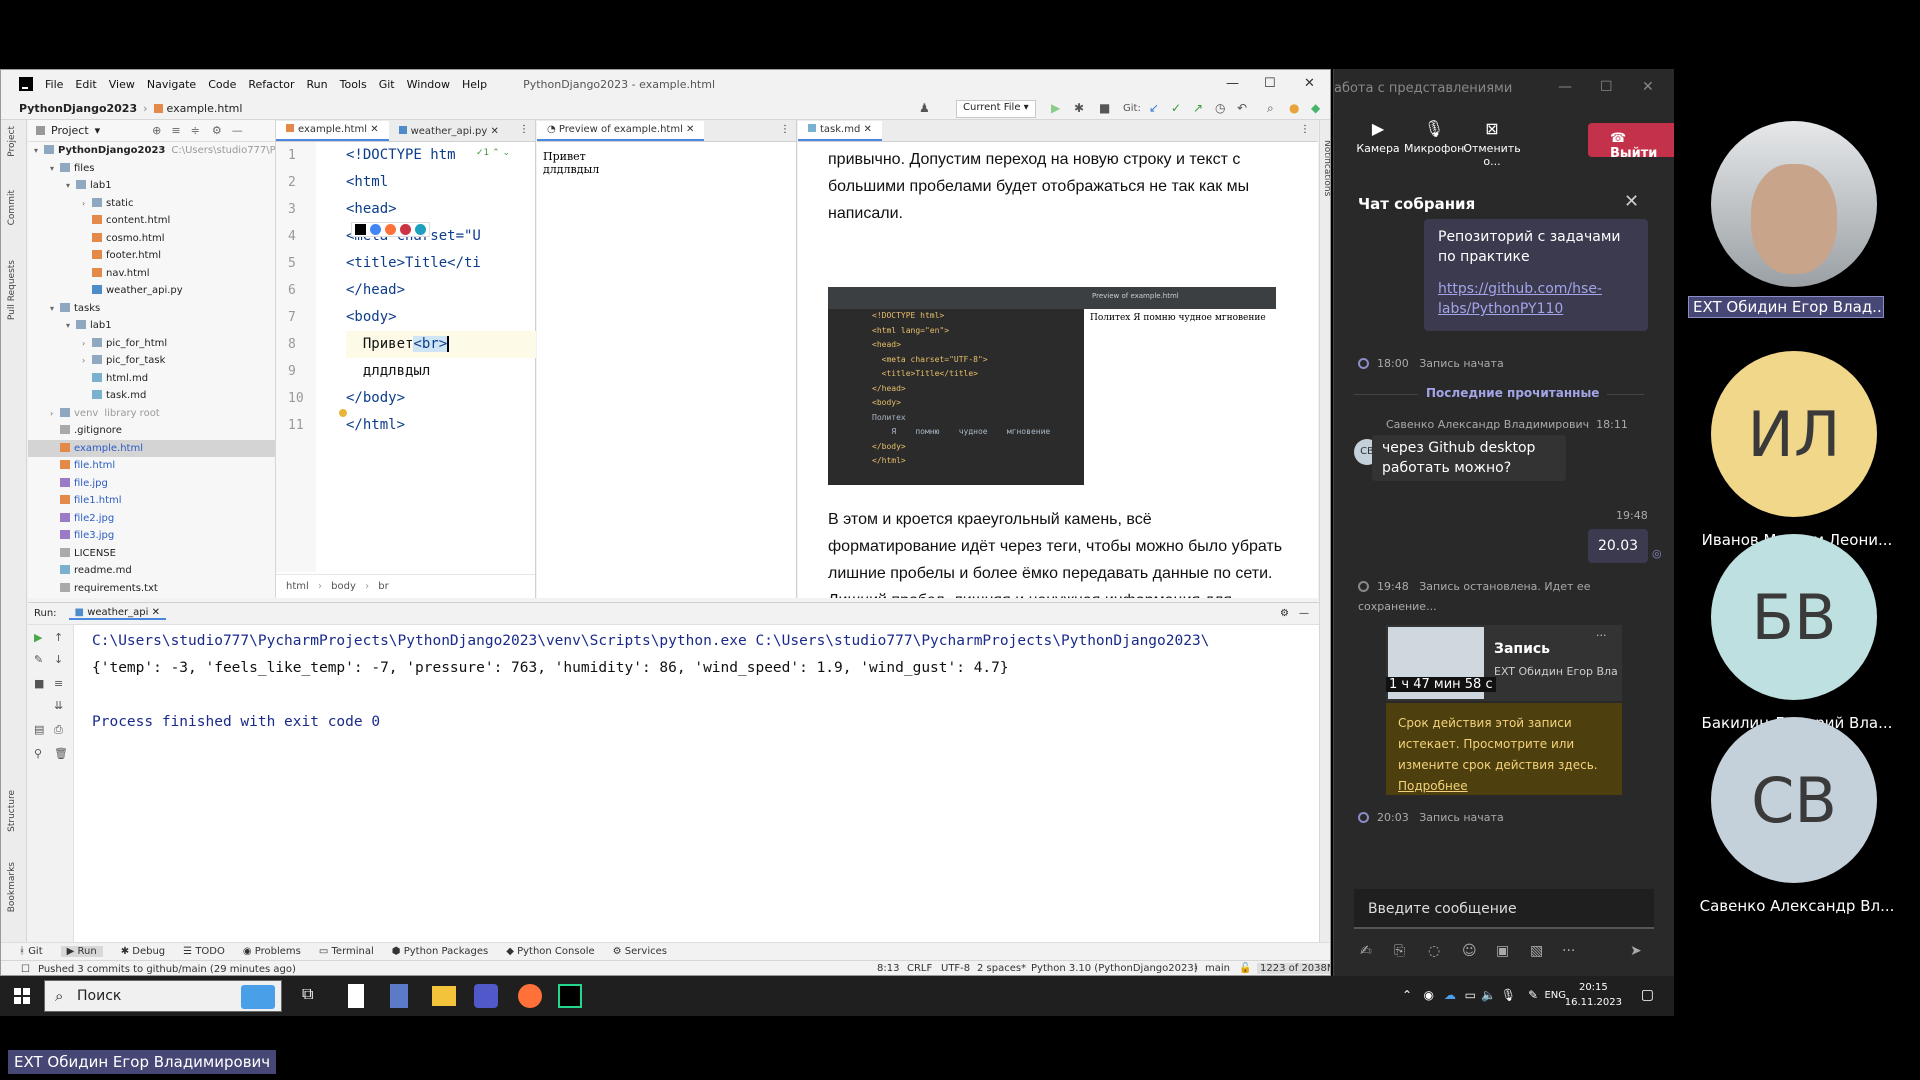  Describe the element at coordinates (12, 290) in the screenshot. I see `strip-pull-requests: Pull Requests` at that location.